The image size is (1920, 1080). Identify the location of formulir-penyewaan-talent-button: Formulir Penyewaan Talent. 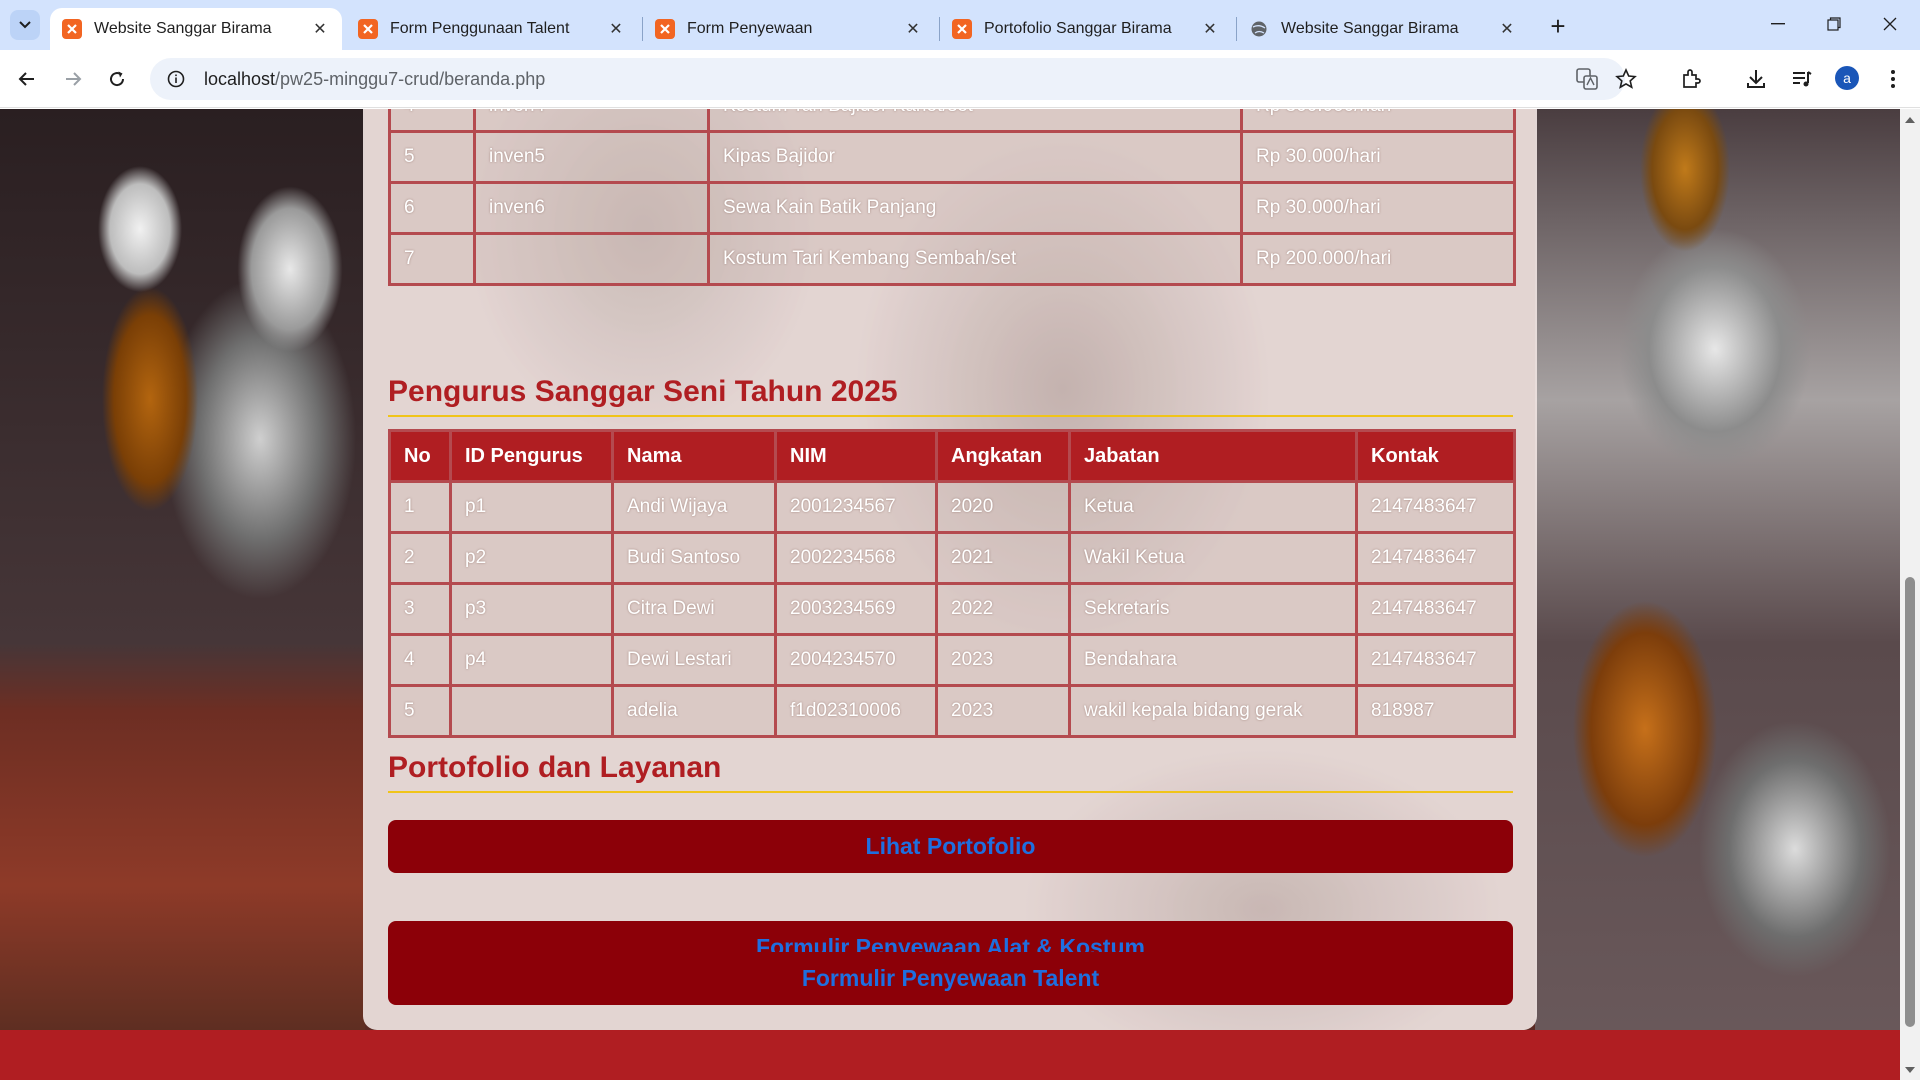
(950, 978).